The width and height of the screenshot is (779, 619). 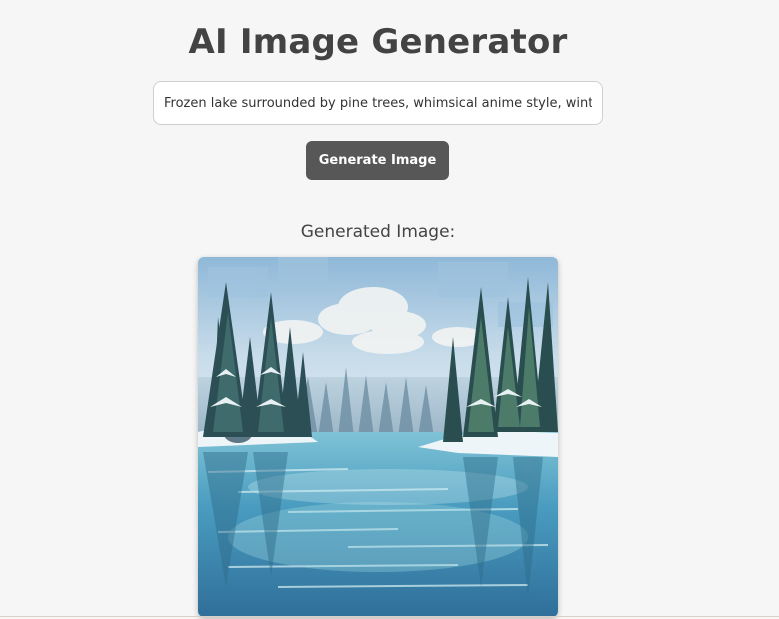 I want to click on prompt-input, so click(x=378, y=103).